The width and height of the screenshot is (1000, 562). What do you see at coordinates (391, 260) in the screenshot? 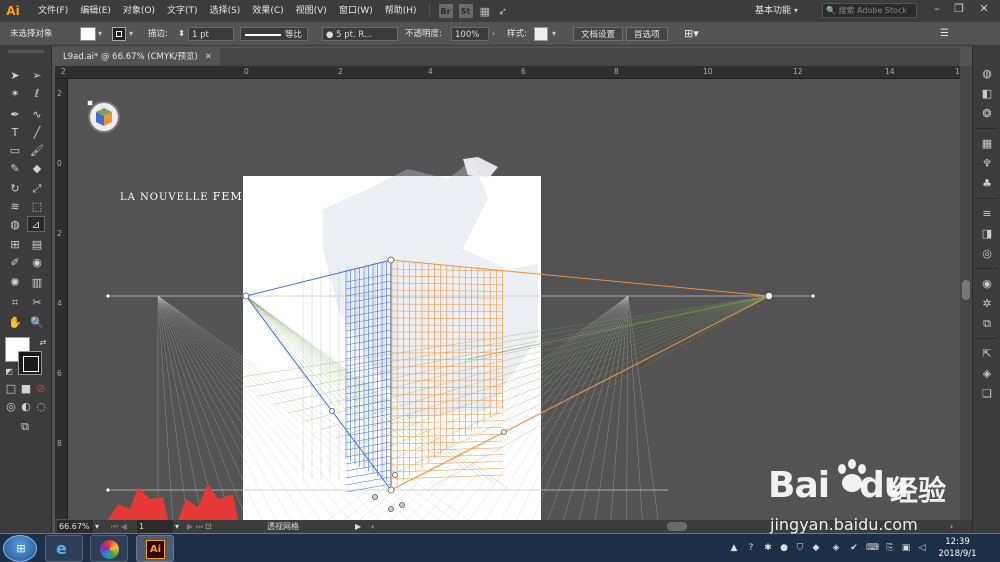
I see `vertical-grid-extent-handle` at bounding box center [391, 260].